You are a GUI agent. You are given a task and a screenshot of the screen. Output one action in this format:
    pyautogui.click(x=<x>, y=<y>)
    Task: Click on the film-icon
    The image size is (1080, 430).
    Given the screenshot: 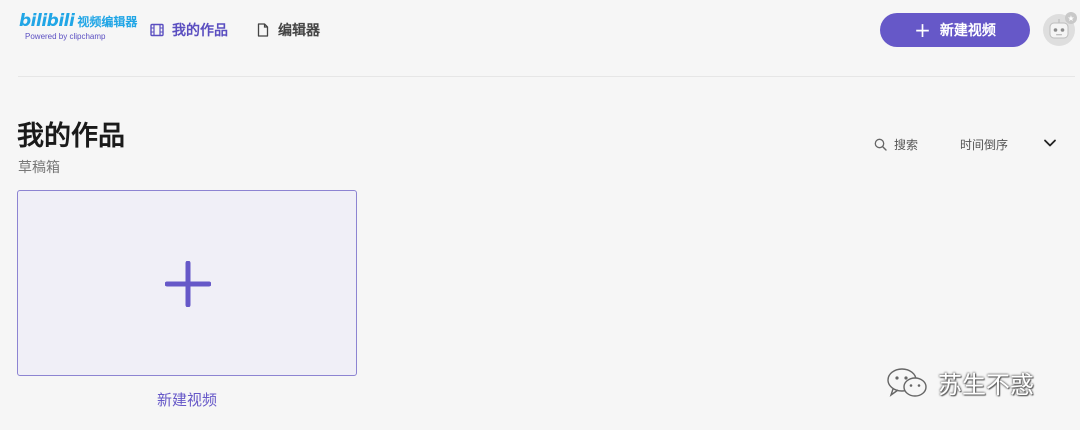 What is the action you would take?
    pyautogui.click(x=157, y=30)
    